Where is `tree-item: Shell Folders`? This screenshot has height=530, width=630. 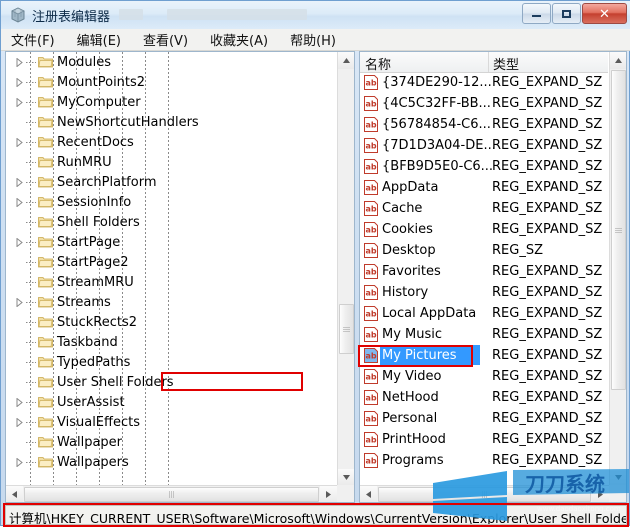 tree-item: Shell Folders is located at coordinates (171, 222).